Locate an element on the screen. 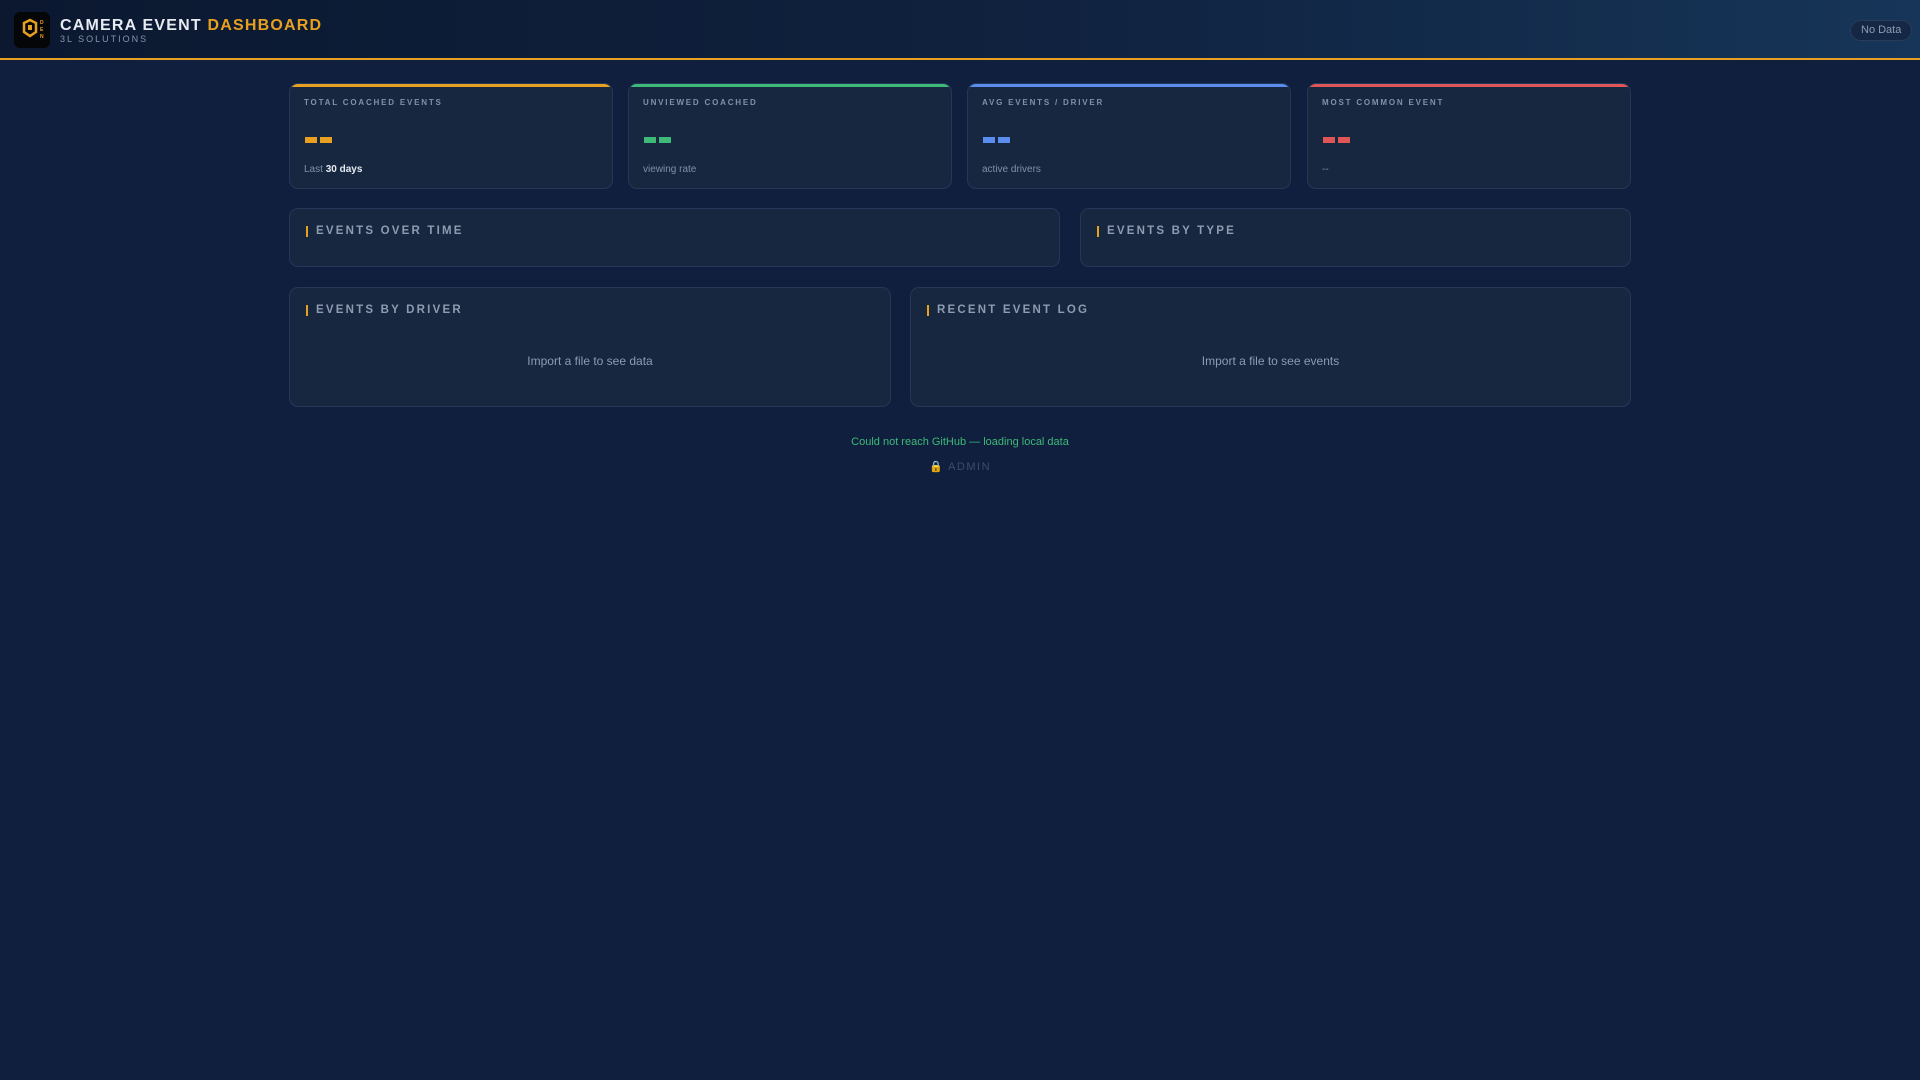 The height and width of the screenshot is (1080, 1920). stat-card: AVG EVENTS / DRIVER active drivers is located at coordinates (1129, 136).